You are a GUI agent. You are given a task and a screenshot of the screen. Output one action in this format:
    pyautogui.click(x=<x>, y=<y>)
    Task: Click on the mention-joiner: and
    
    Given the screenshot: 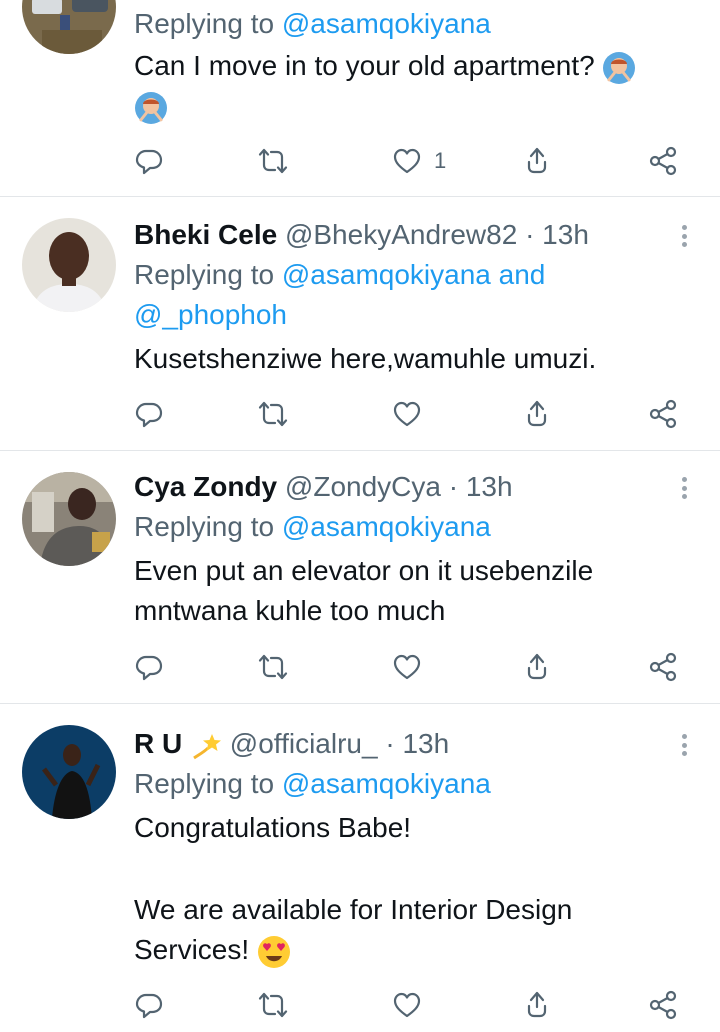 What is the action you would take?
    pyautogui.click(x=522, y=274)
    